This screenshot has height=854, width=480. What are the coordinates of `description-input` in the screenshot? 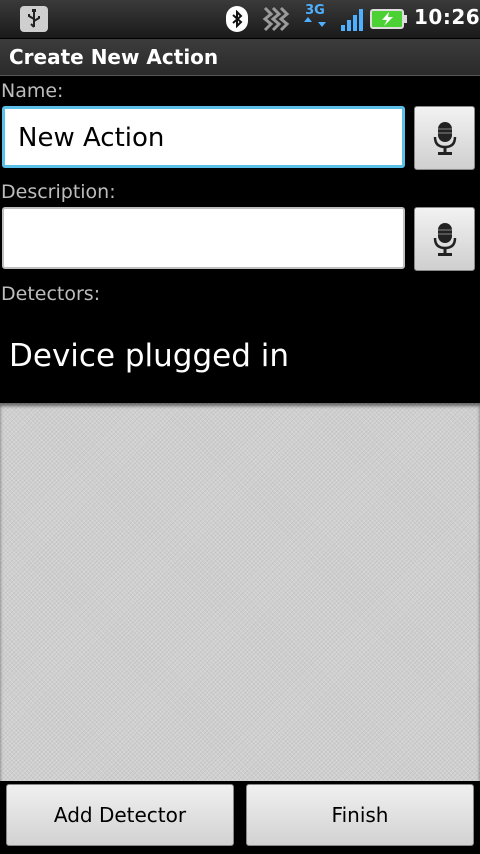 It's located at (203, 238).